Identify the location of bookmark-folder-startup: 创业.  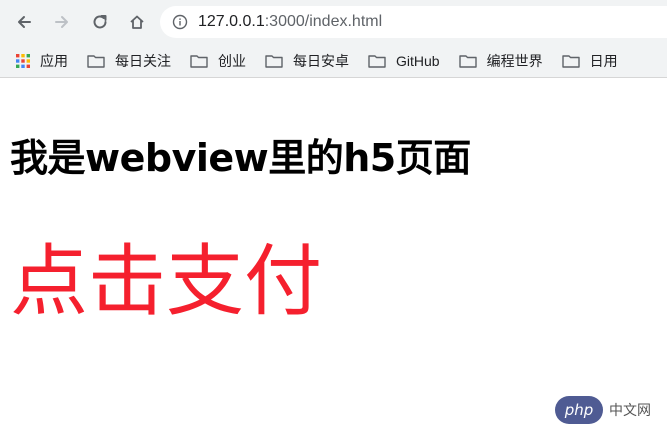
(218, 61).